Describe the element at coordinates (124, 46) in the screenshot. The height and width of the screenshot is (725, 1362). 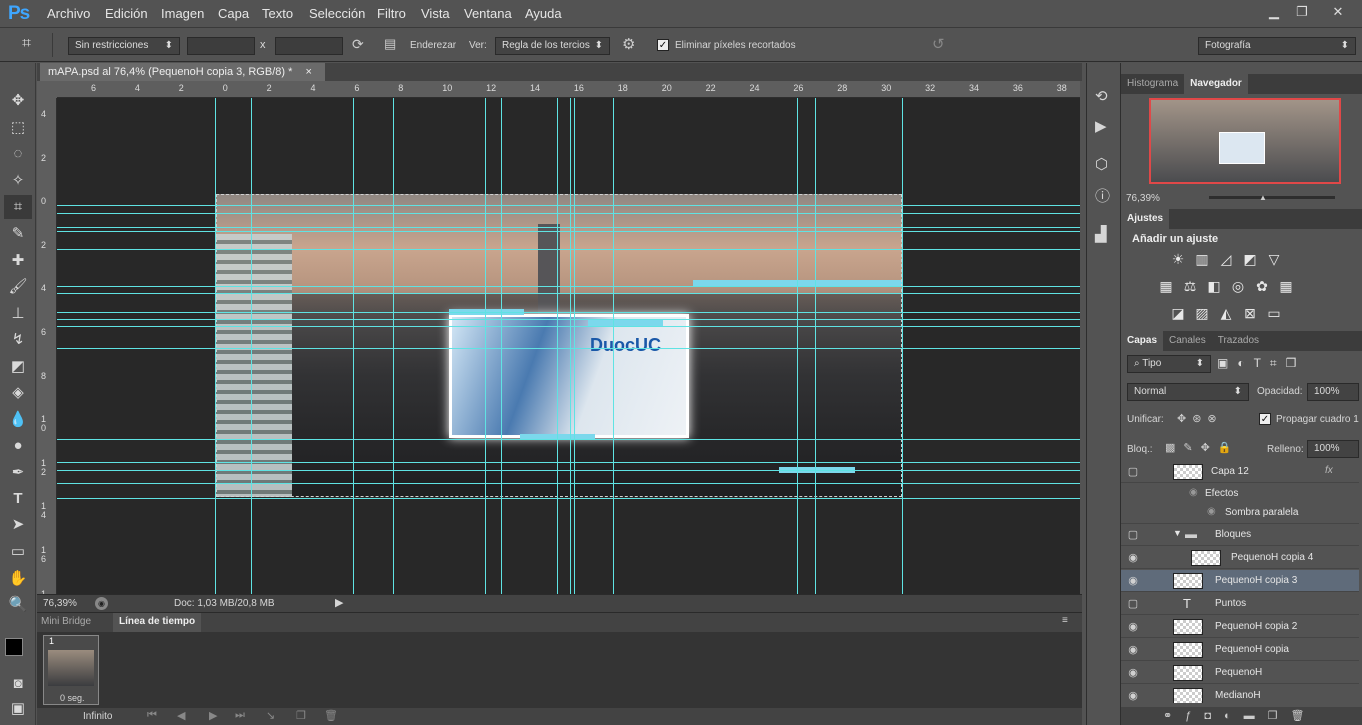
I see `ratio-dropdown: Sin restricciones ⬍` at that location.